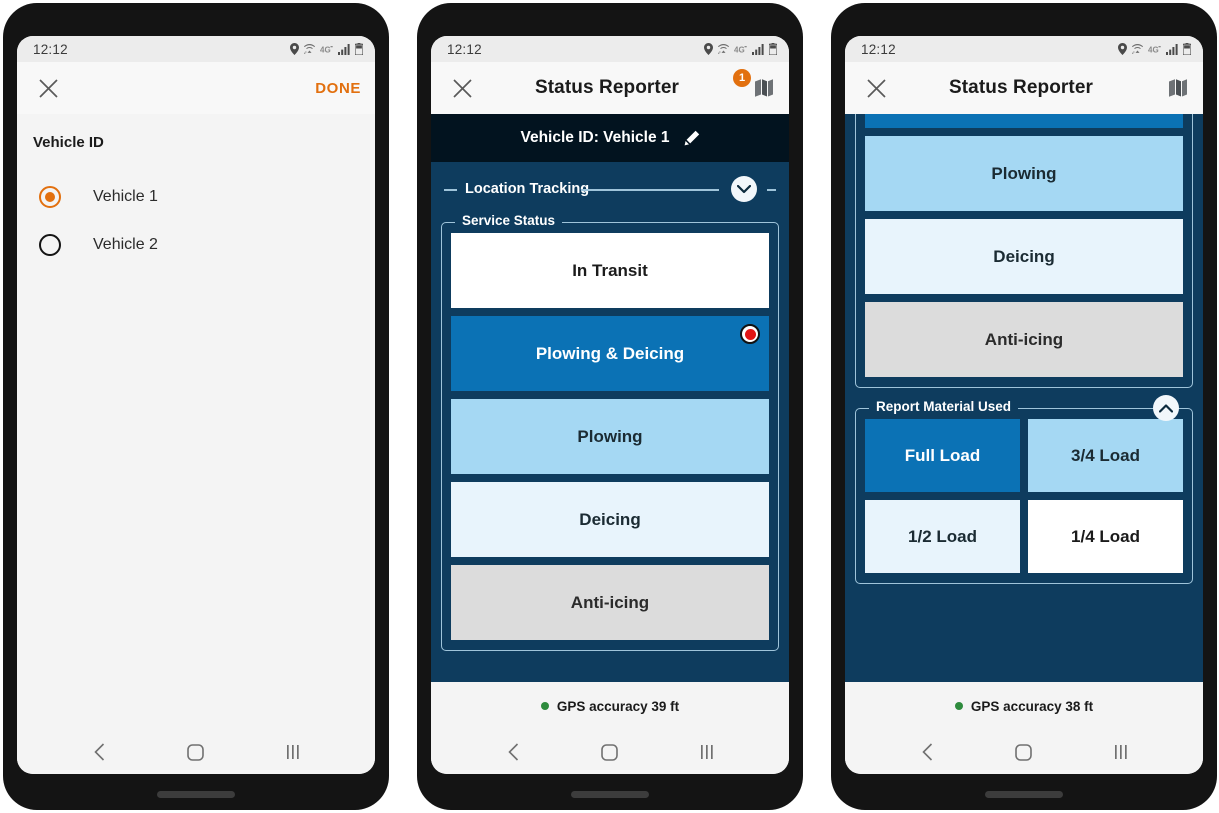 This screenshot has height=813, width=1219. Describe the element at coordinates (125, 244) in the screenshot. I see `radio-label: Vehicle 2` at that location.